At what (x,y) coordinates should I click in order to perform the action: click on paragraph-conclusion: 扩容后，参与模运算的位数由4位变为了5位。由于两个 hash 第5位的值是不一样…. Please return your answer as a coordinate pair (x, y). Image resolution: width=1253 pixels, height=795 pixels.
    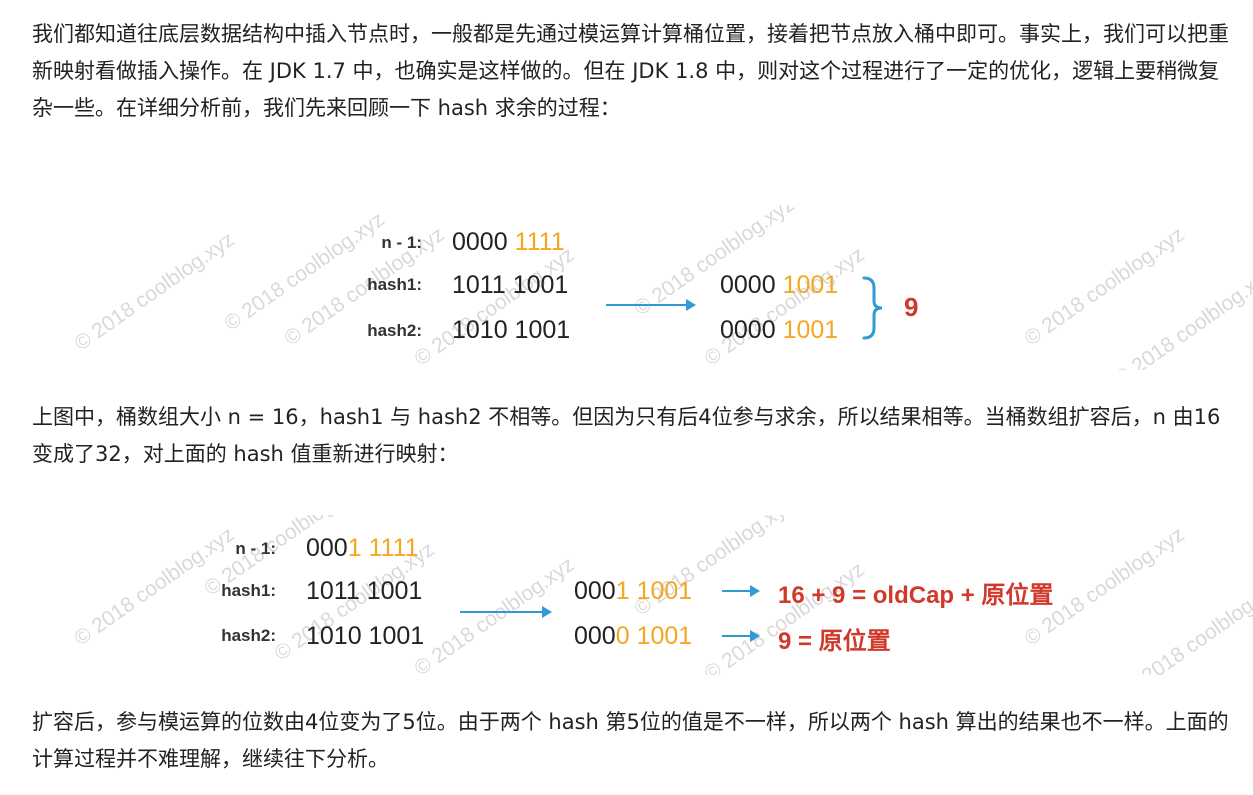
    Looking at the image, I should click on (630, 740).